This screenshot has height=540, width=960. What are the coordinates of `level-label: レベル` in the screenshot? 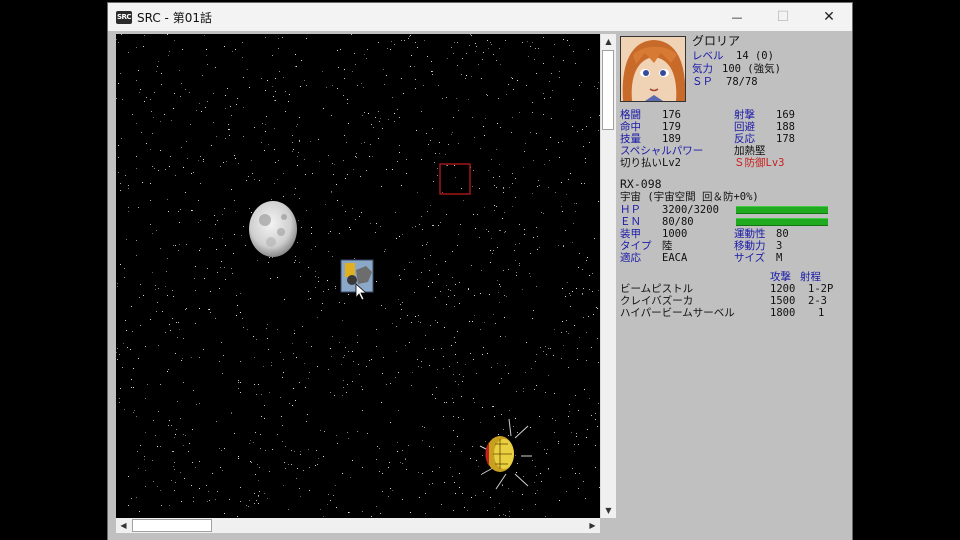 It's located at (708, 56).